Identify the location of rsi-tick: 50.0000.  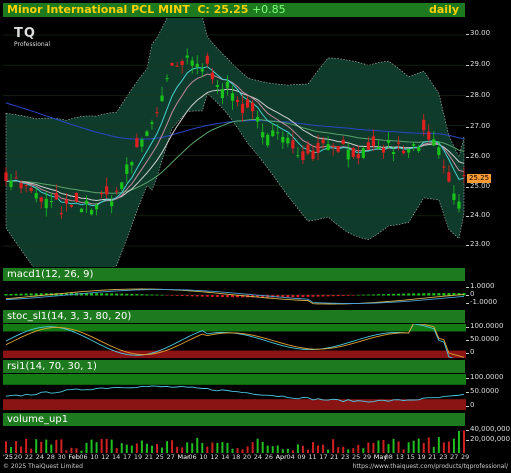
(482, 391).